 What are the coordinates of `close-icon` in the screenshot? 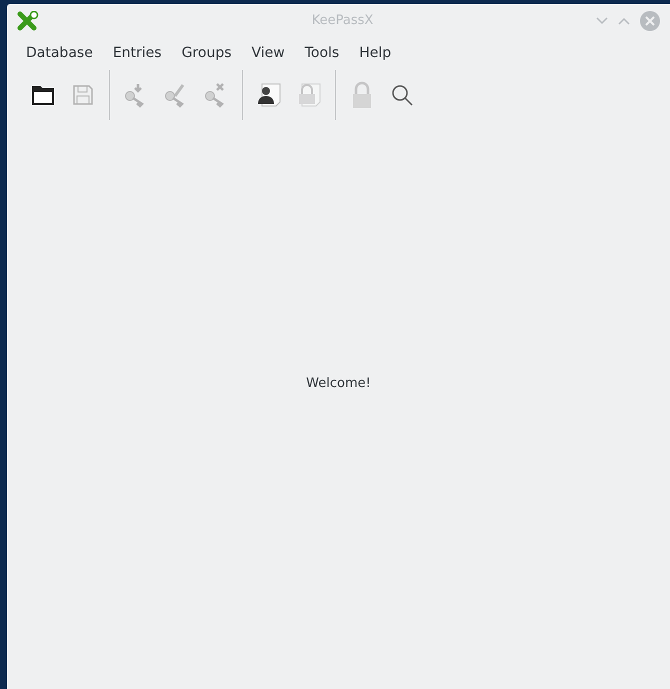 It's located at (650, 21).